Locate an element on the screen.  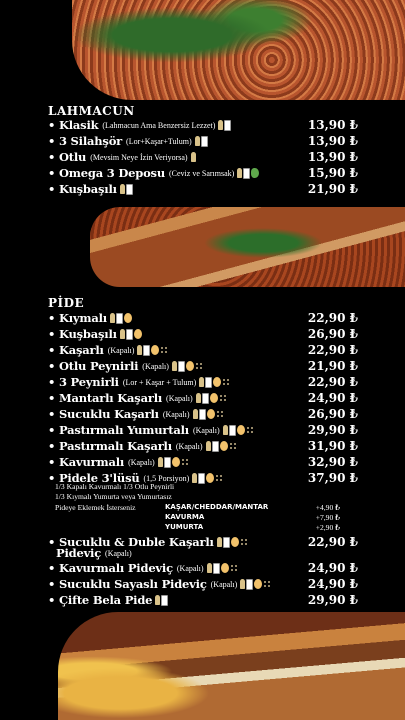
lahmacun-photo is located at coordinates (238, 50).